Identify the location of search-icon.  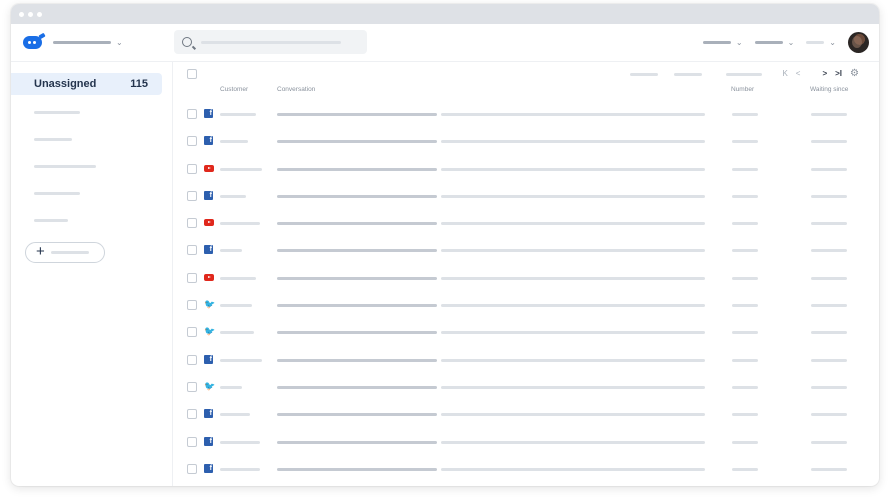
(187, 42).